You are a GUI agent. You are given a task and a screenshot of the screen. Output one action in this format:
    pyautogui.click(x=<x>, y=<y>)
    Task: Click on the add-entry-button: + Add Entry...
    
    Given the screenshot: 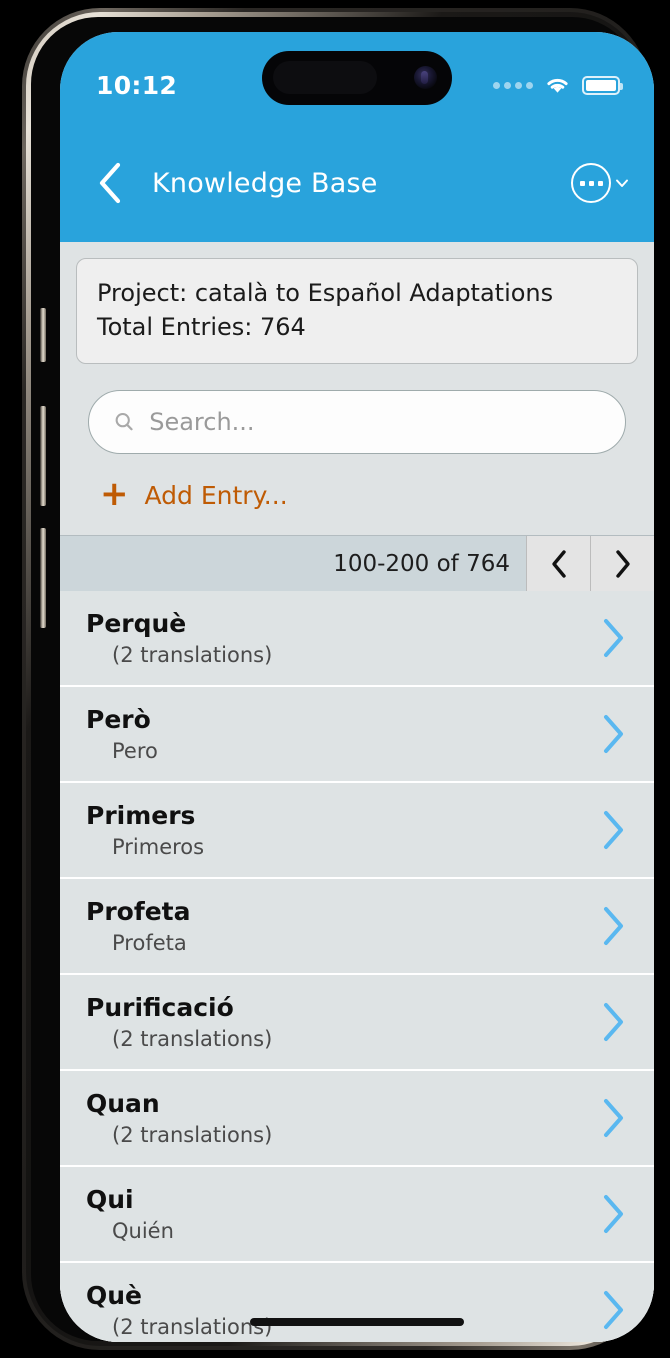 What is the action you would take?
    pyautogui.click(x=357, y=494)
    